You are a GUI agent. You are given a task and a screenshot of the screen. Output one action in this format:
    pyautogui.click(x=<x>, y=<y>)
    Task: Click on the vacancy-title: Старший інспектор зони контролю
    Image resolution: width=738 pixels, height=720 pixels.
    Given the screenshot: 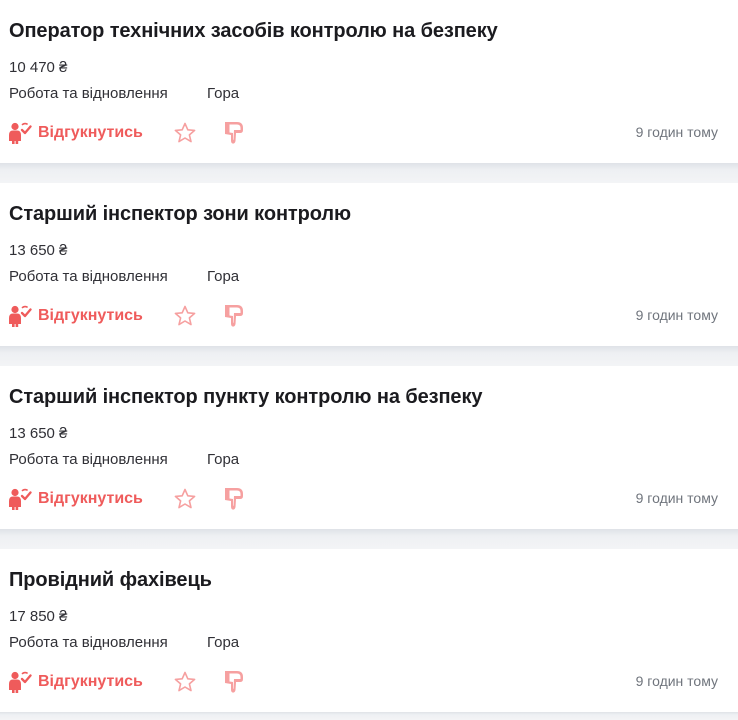 What is the action you would take?
    pyautogui.click(x=180, y=214)
    